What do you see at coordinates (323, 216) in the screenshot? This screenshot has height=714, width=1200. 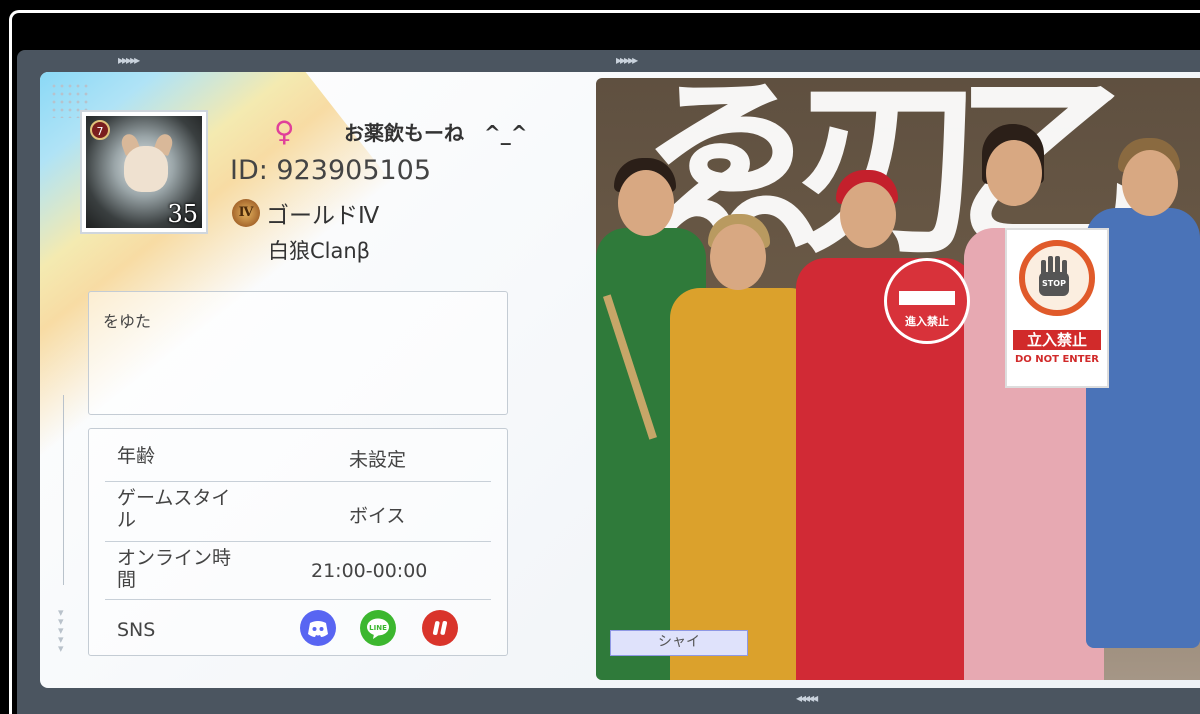 I see `rank-label: ゴールドⅣ` at bounding box center [323, 216].